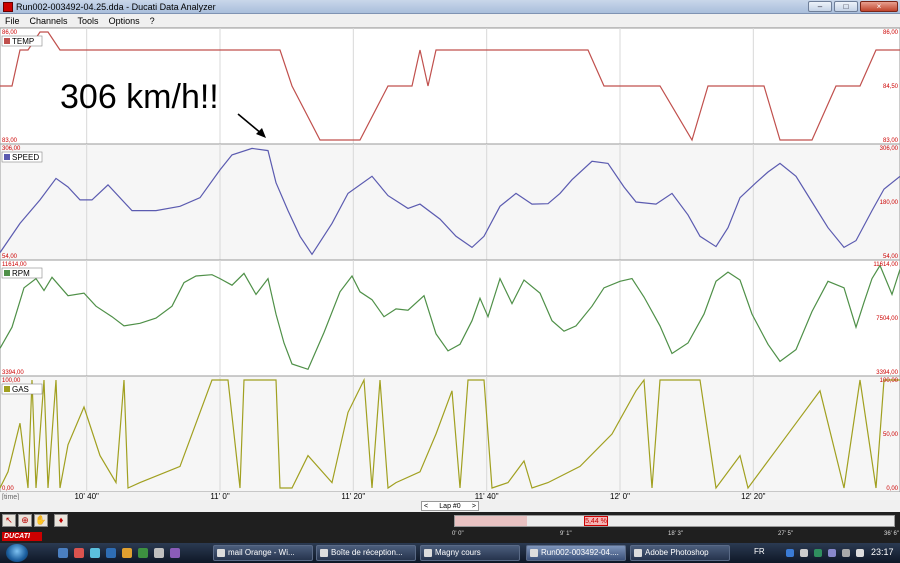 This screenshot has width=900, height=563. What do you see at coordinates (889, 203) in the screenshot?
I see `y-mid-label-right: 180,00` at bounding box center [889, 203].